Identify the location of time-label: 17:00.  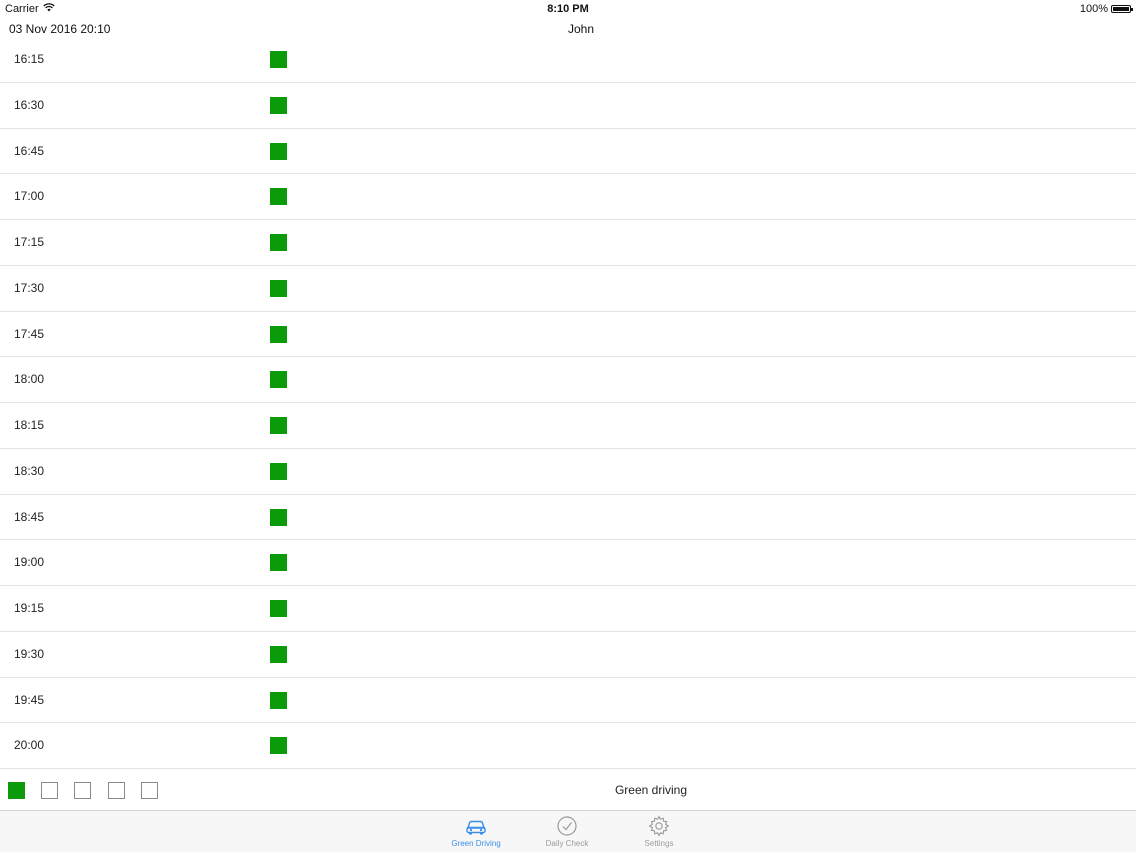
(29, 196).